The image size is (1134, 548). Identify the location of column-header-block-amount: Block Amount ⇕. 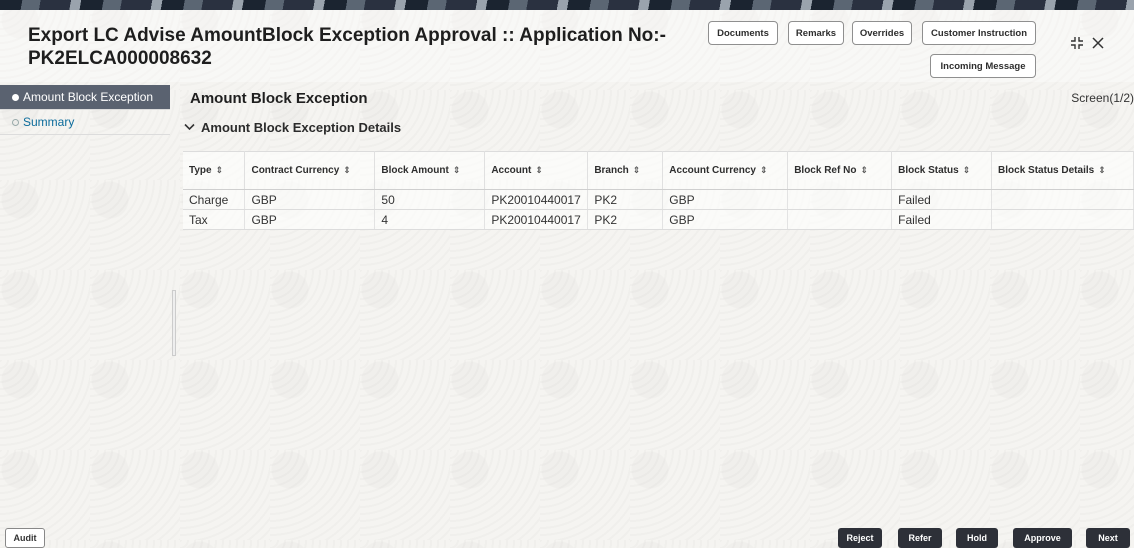
(430, 170).